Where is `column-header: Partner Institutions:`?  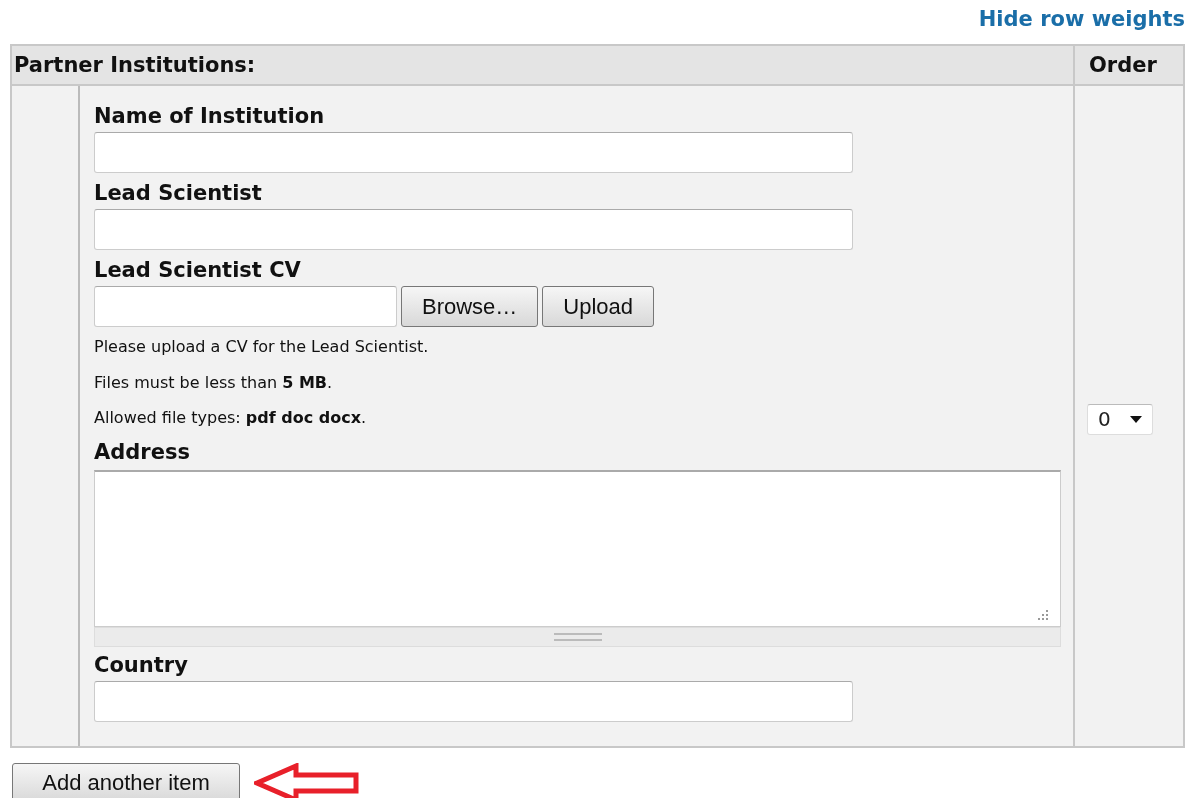
column-header: Partner Institutions: is located at coordinates (135, 65).